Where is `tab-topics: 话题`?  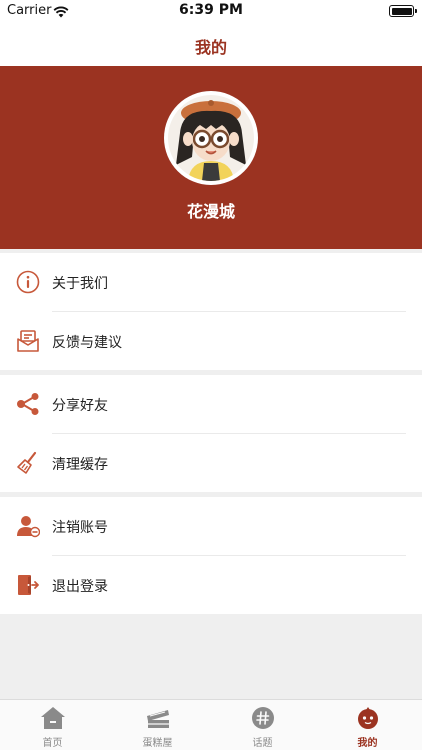 tab-topics: 话题 is located at coordinates (262, 725).